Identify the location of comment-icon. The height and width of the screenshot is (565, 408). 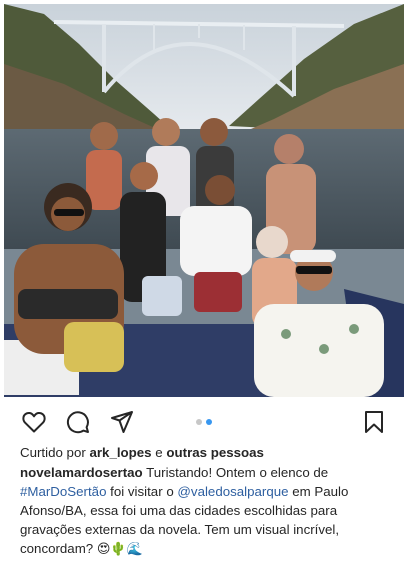
(77, 422).